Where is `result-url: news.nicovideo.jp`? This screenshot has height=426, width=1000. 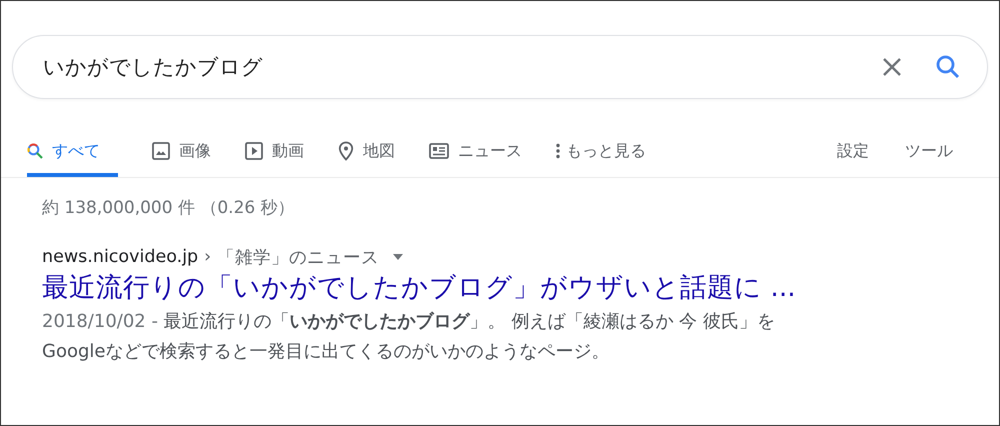
result-url: news.nicovideo.jp is located at coordinates (120, 257).